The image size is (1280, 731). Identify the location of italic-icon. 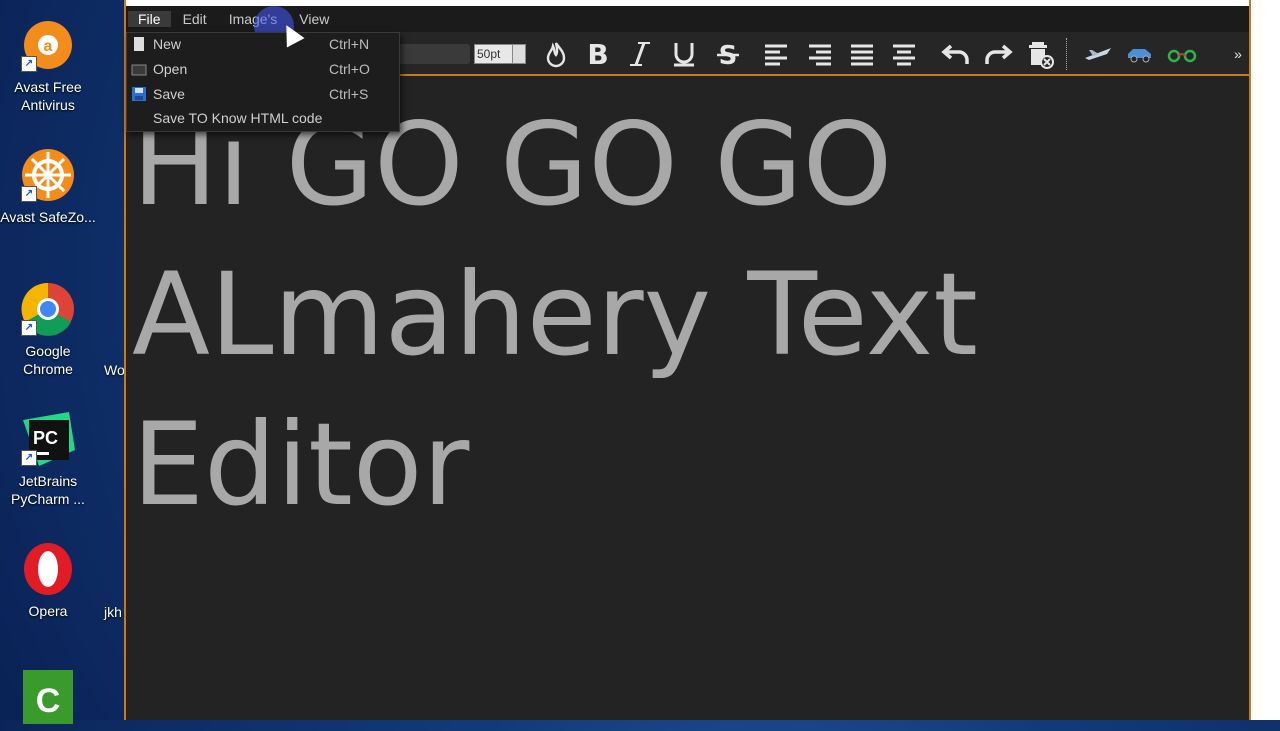
(640, 54).